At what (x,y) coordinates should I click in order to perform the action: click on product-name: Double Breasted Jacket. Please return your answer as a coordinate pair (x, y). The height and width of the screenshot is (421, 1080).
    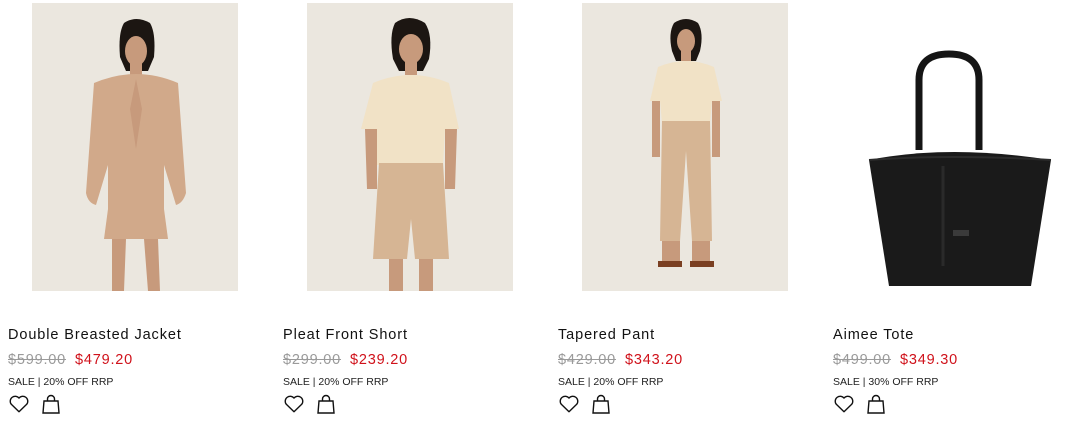
    Looking at the image, I should click on (95, 335).